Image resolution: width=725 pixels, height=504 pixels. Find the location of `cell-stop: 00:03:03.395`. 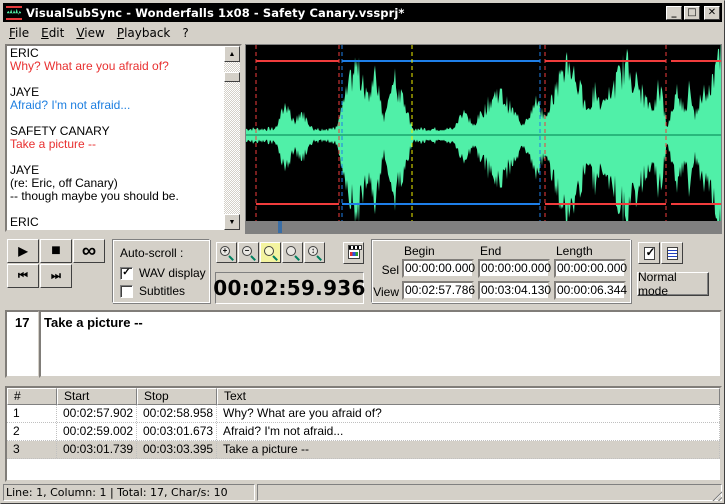

cell-stop: 00:03:03.395 is located at coordinates (177, 449).